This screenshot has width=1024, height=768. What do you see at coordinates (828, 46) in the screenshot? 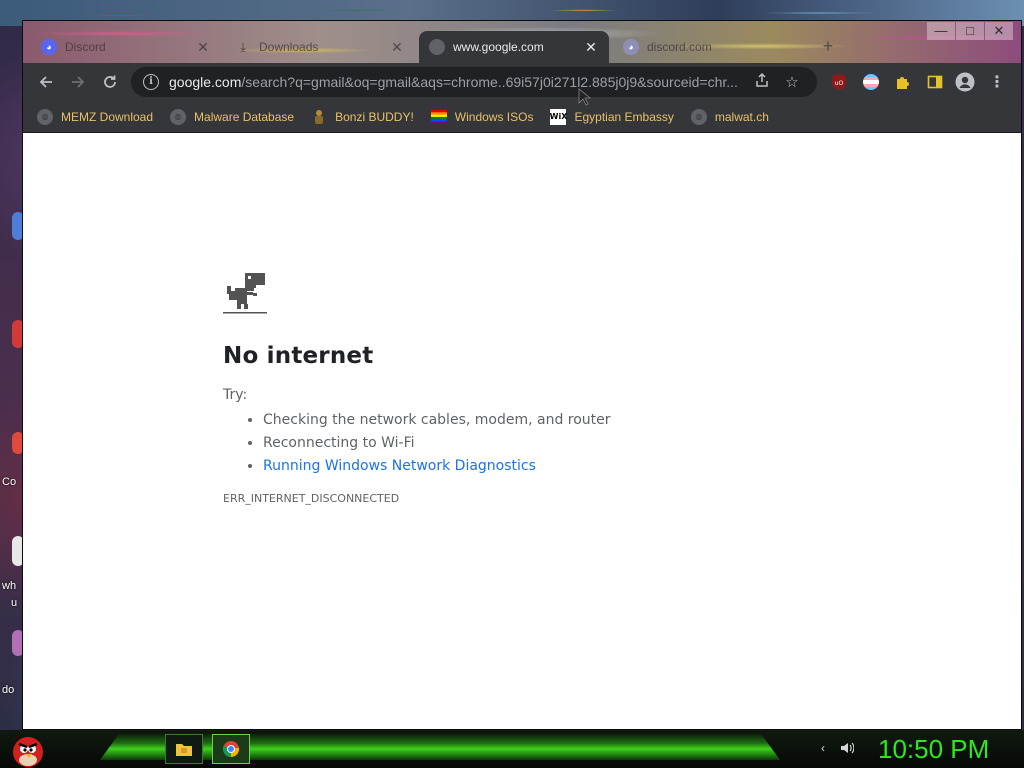
I see `new-tab-button: +` at bounding box center [828, 46].